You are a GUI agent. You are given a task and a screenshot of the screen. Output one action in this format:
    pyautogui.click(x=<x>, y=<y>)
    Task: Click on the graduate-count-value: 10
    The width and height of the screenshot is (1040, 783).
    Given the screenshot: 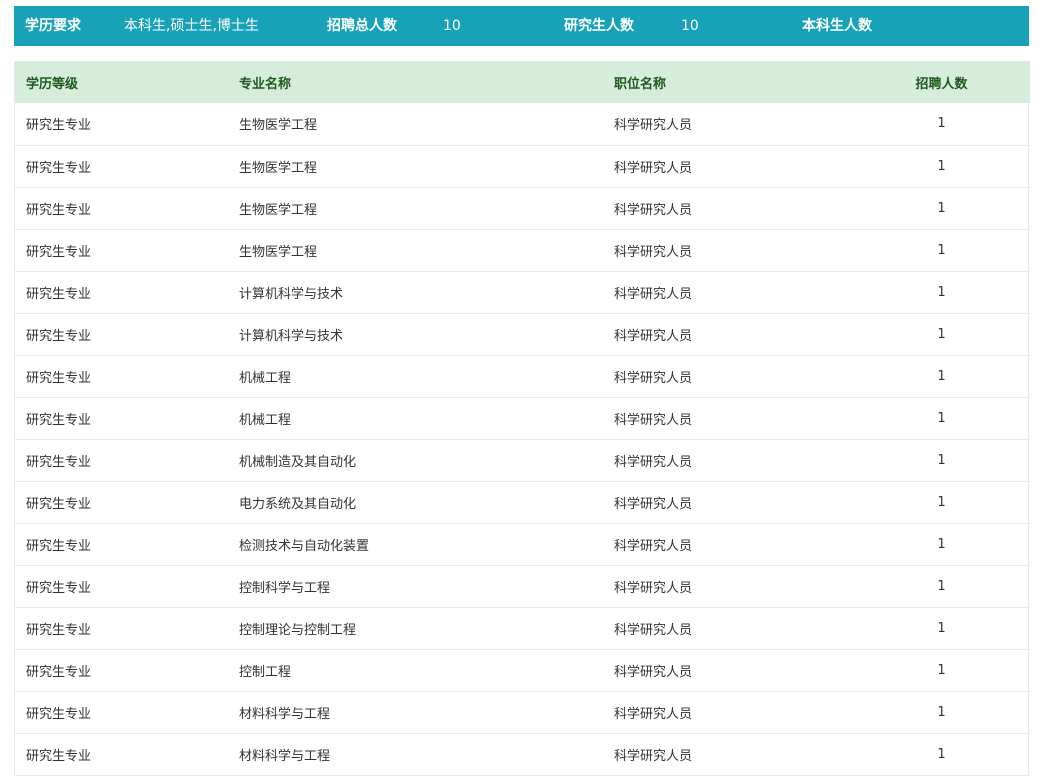 What is the action you would take?
    pyautogui.click(x=690, y=26)
    